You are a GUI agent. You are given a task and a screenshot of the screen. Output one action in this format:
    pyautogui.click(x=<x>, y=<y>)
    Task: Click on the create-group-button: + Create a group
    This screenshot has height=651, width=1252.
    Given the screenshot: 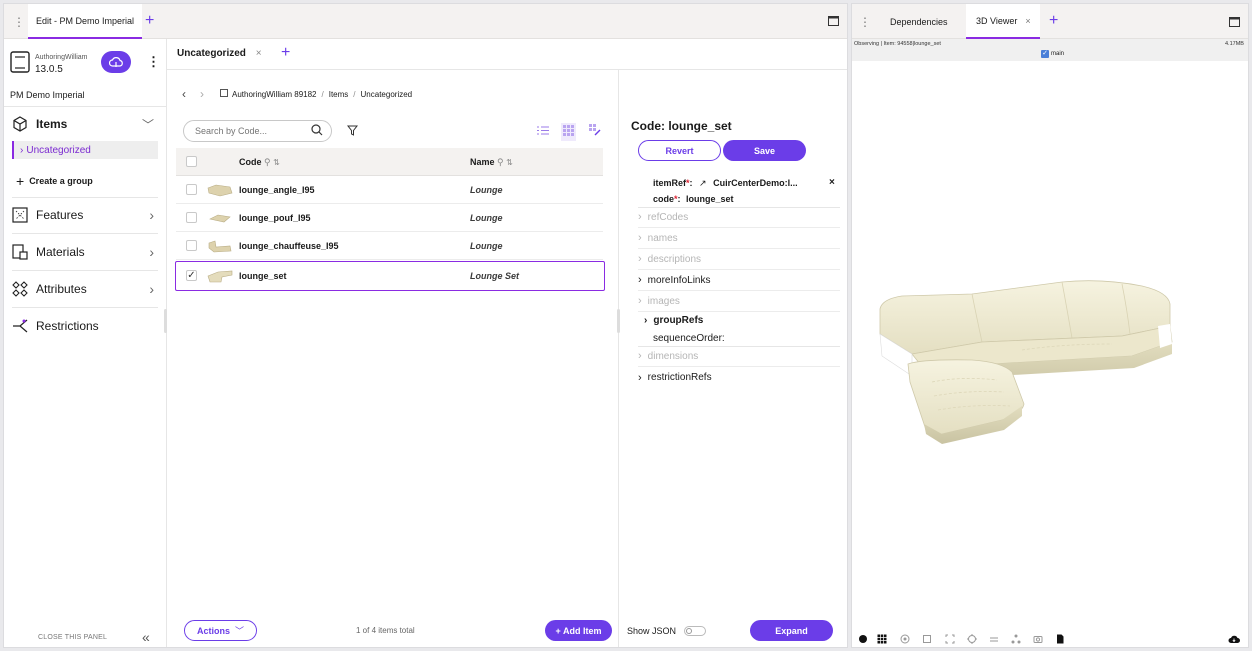 What is the action you would take?
    pyautogui.click(x=54, y=181)
    